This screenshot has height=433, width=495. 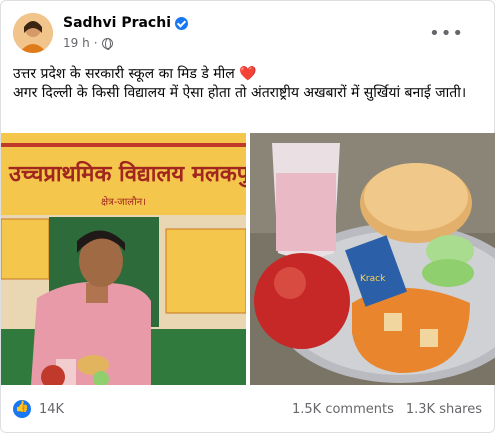 I want to click on heart-emoji-icon: ❤️, so click(x=248, y=74).